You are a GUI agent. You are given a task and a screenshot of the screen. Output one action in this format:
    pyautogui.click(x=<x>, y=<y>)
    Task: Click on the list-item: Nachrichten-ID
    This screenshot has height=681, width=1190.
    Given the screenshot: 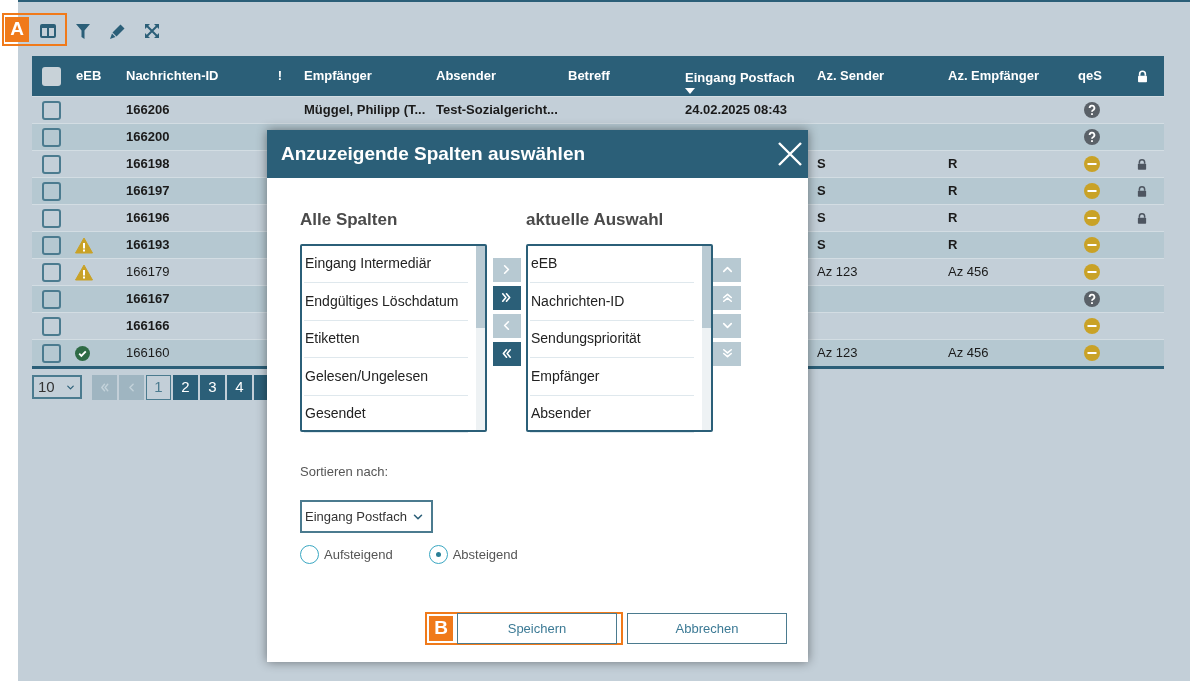 What is the action you would take?
    pyautogui.click(x=612, y=302)
    